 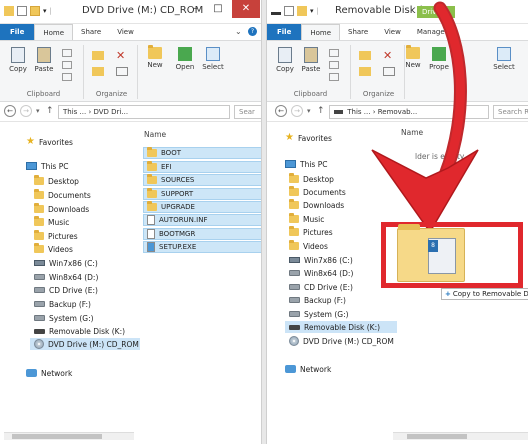 I want to click on chevron-down-icon: ⌄, so click(x=239, y=31).